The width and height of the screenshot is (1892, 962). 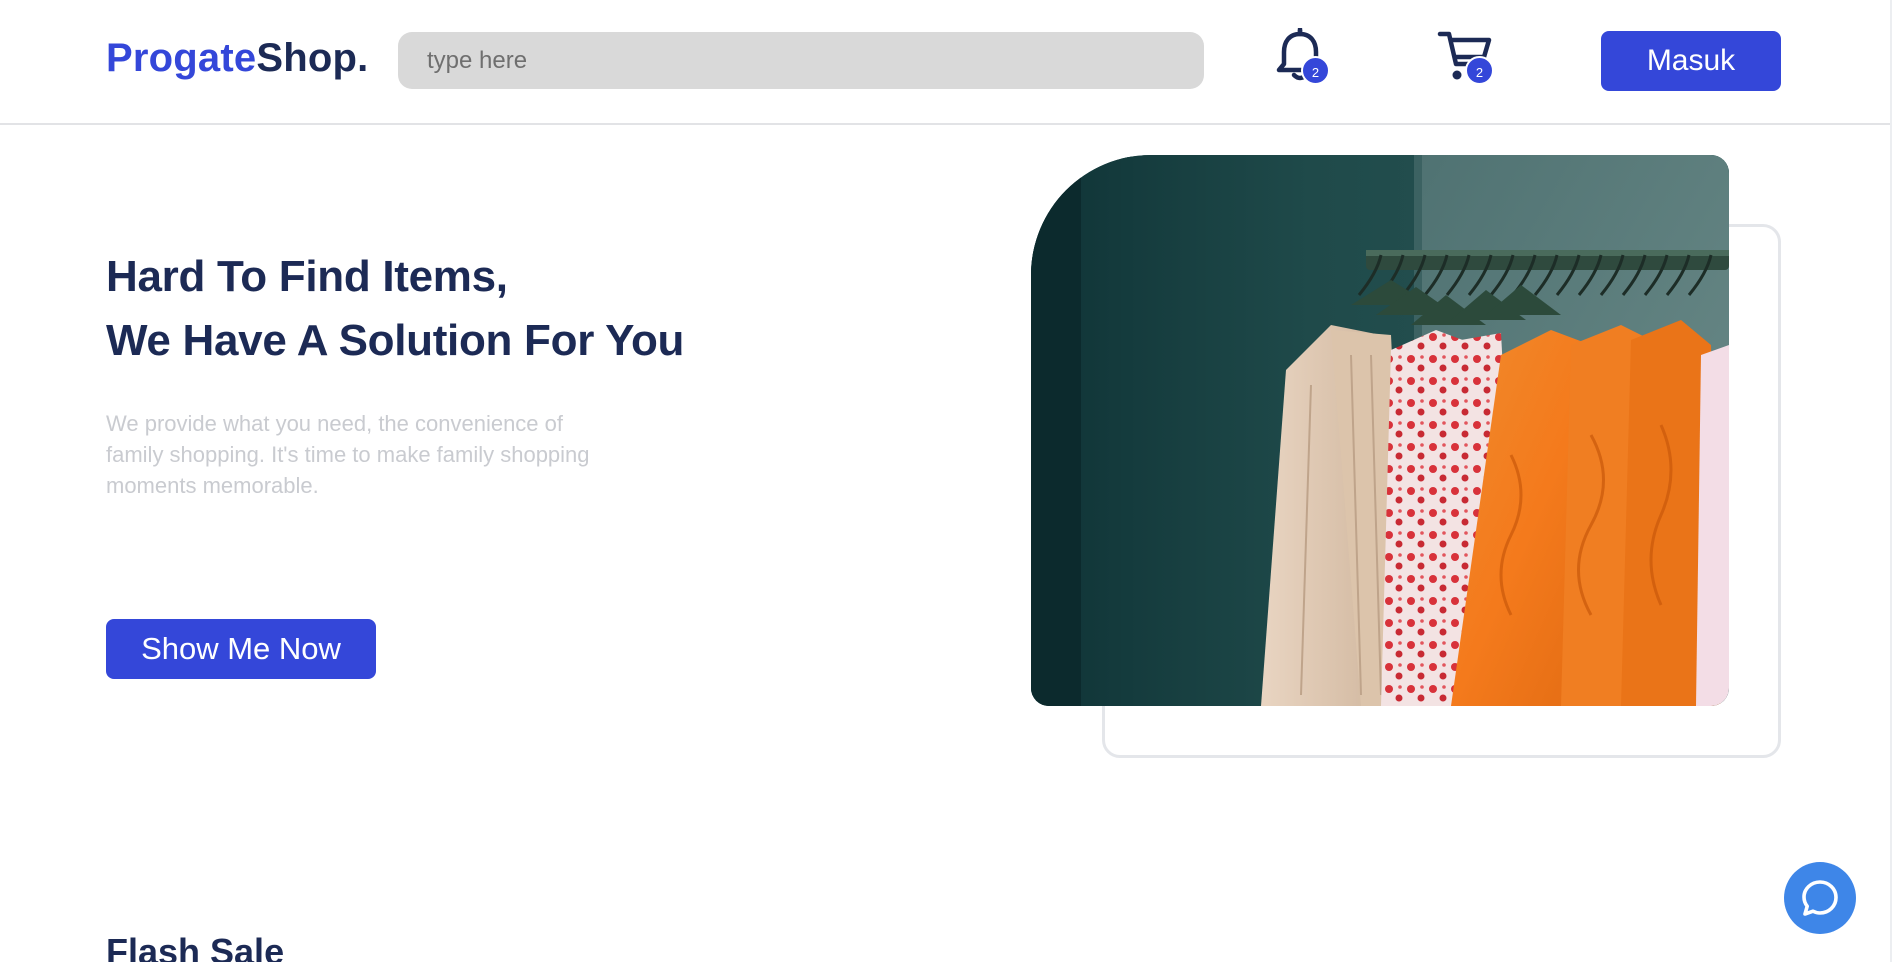 What do you see at coordinates (1691, 61) in the screenshot?
I see `login-button: Masuk` at bounding box center [1691, 61].